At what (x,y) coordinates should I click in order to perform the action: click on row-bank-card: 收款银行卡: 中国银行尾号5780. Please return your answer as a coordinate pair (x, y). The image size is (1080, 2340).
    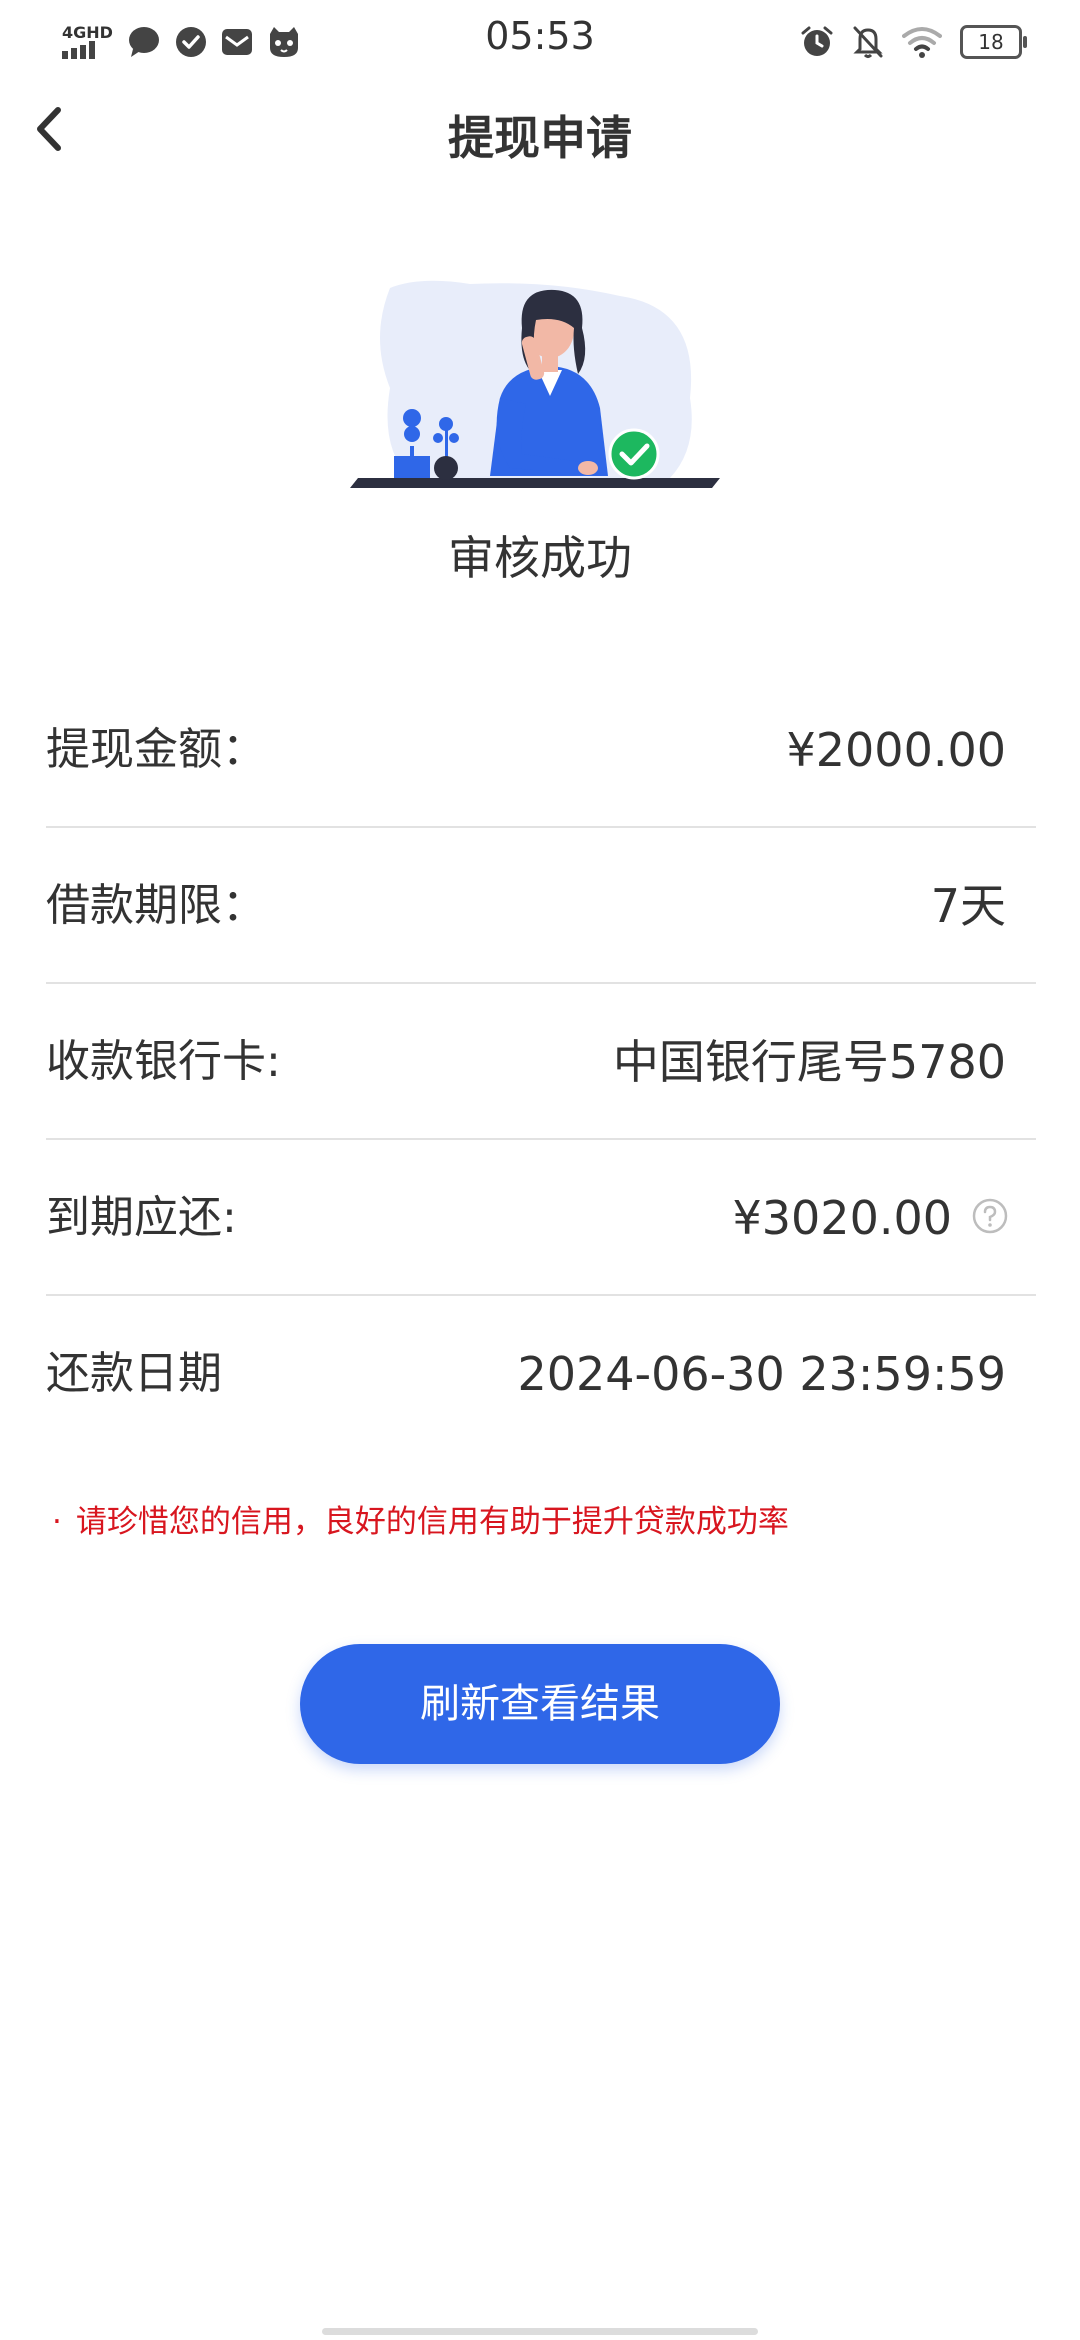
    Looking at the image, I should click on (541, 1062).